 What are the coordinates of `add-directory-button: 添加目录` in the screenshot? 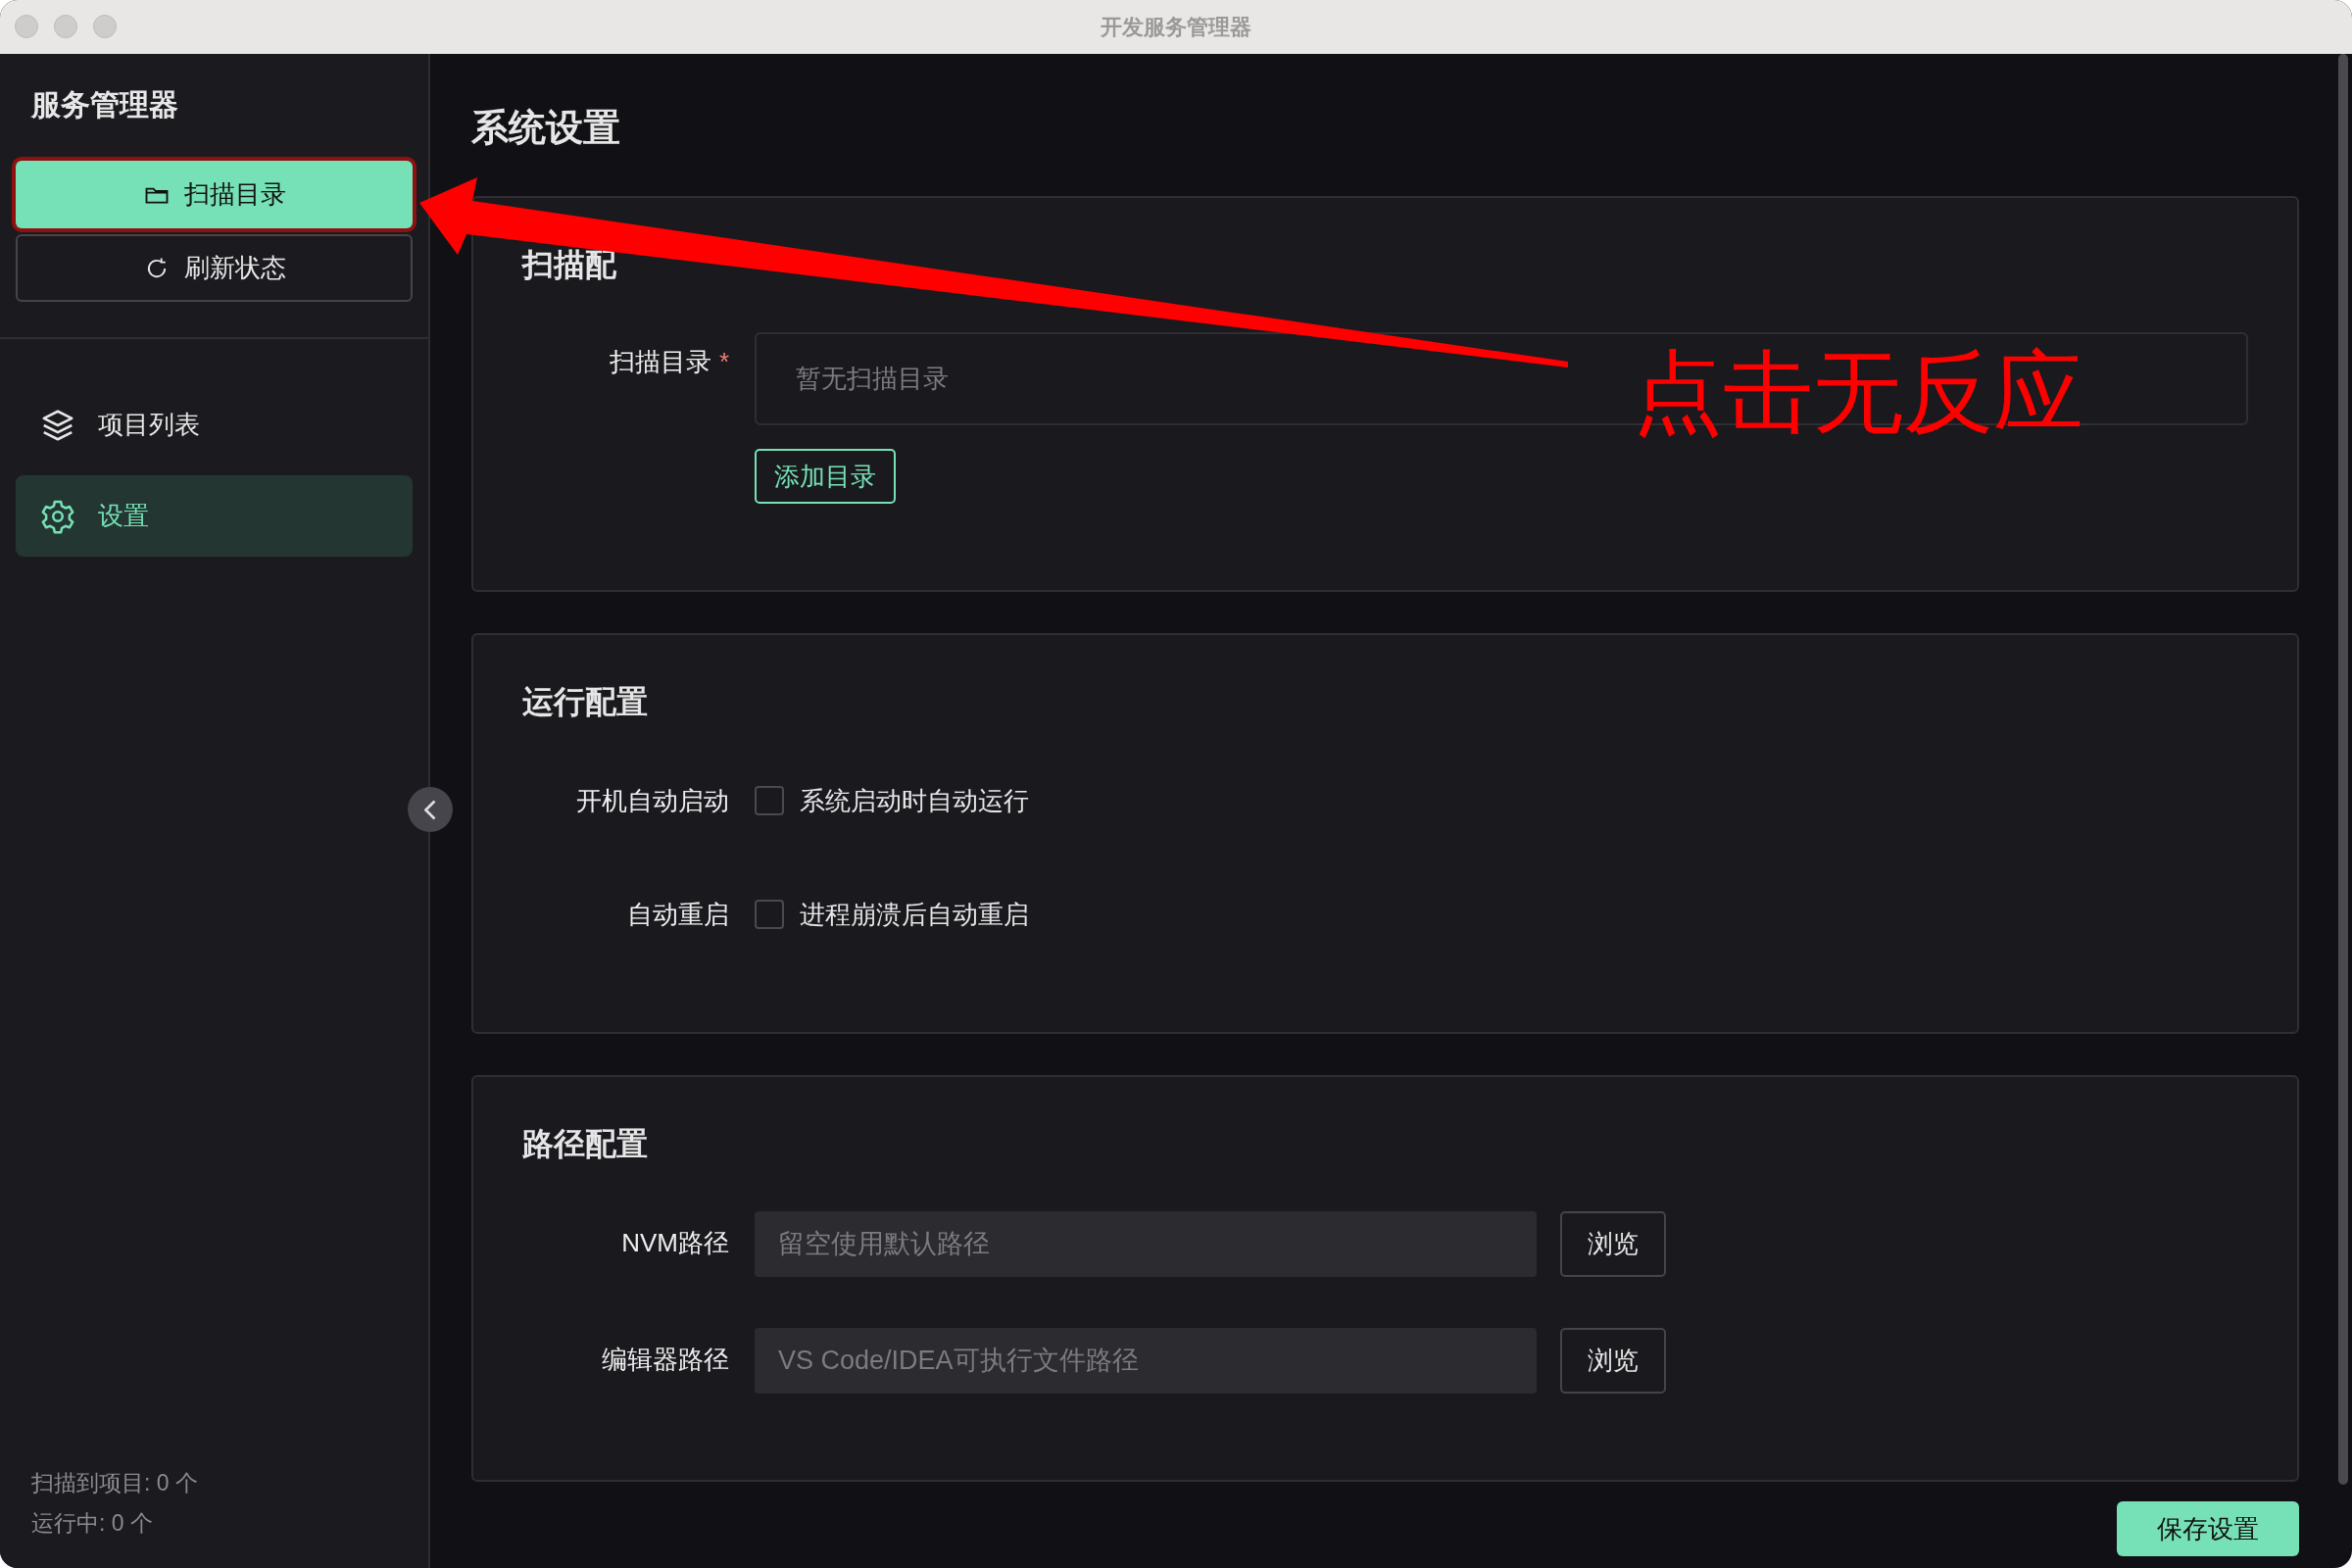 It's located at (825, 476).